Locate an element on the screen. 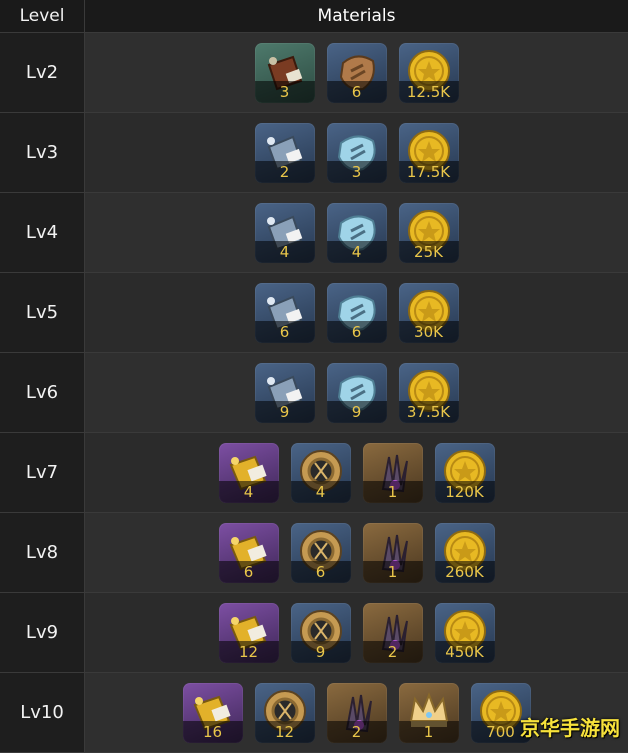 Image resolution: width=628 pixels, height=753 pixels. materials-column-header: Materials is located at coordinates (356, 16).